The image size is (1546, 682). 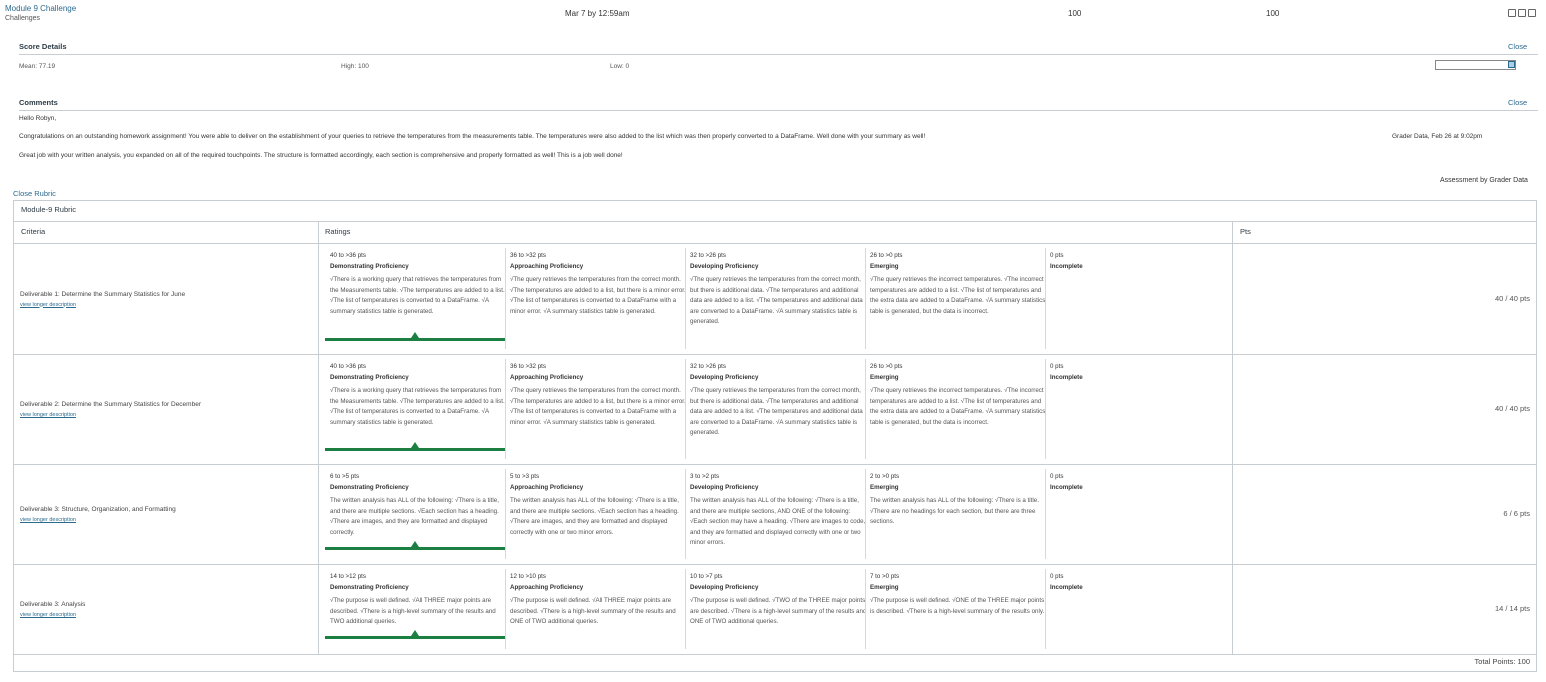 What do you see at coordinates (1512, 608) in the screenshot?
I see `criterion-points: 14 / 14 pts` at bounding box center [1512, 608].